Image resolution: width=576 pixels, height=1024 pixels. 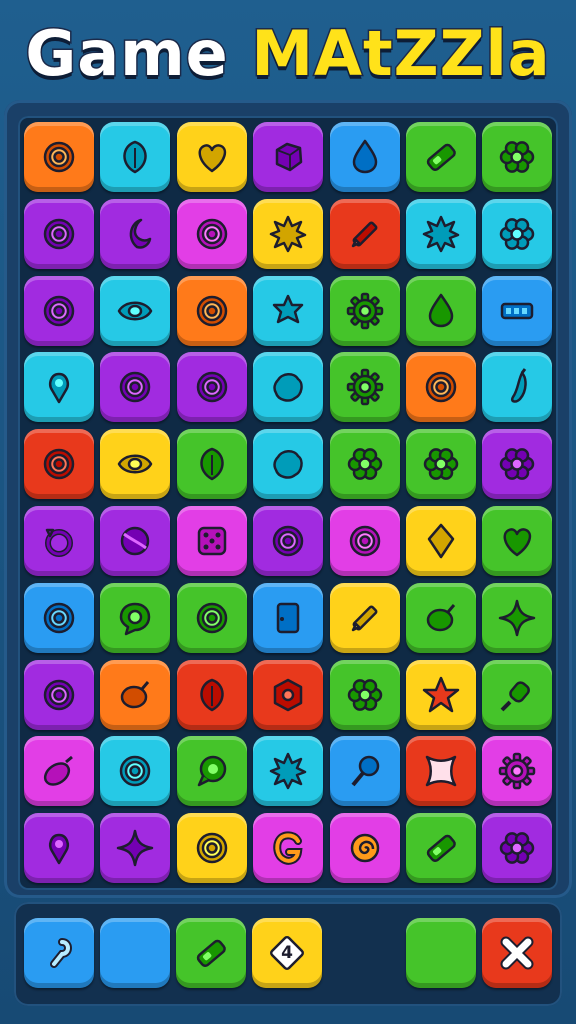 What do you see at coordinates (211, 464) in the screenshot?
I see `tile-green-leaf` at bounding box center [211, 464].